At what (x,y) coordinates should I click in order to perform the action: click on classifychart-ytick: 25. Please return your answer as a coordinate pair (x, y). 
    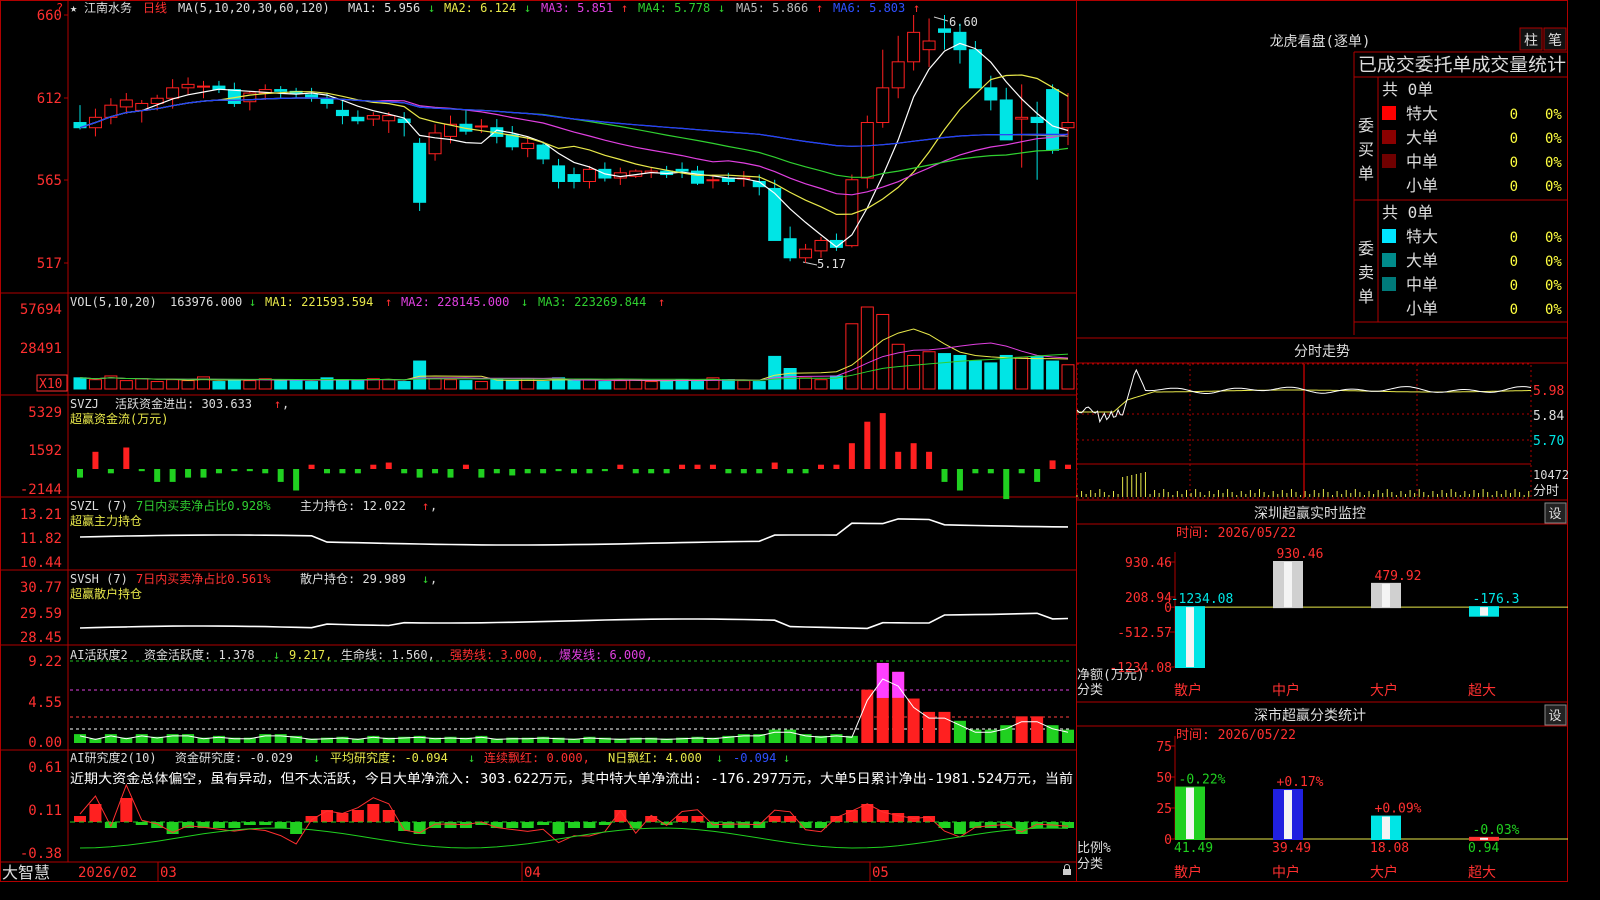
    Looking at the image, I should click on (1164, 809).